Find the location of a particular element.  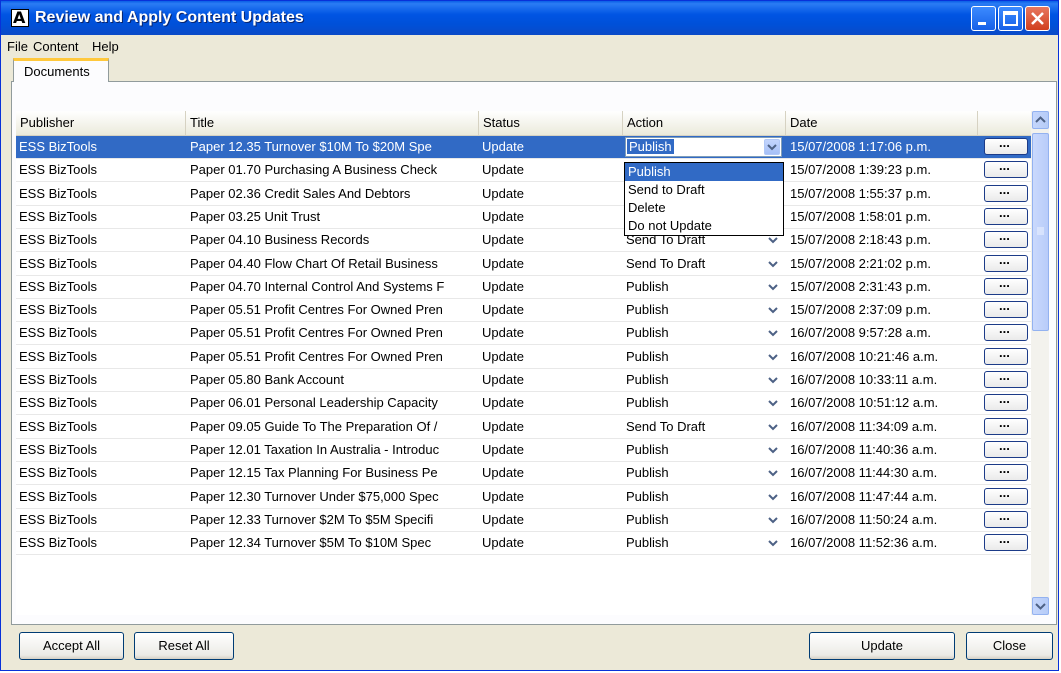

close-window-button is located at coordinates (1037, 18).